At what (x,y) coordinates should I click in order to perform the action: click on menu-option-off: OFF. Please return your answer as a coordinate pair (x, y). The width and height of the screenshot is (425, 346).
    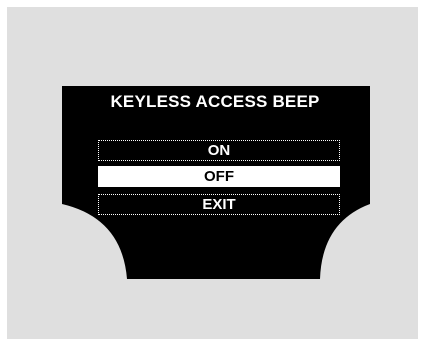
    Looking at the image, I should click on (219, 176).